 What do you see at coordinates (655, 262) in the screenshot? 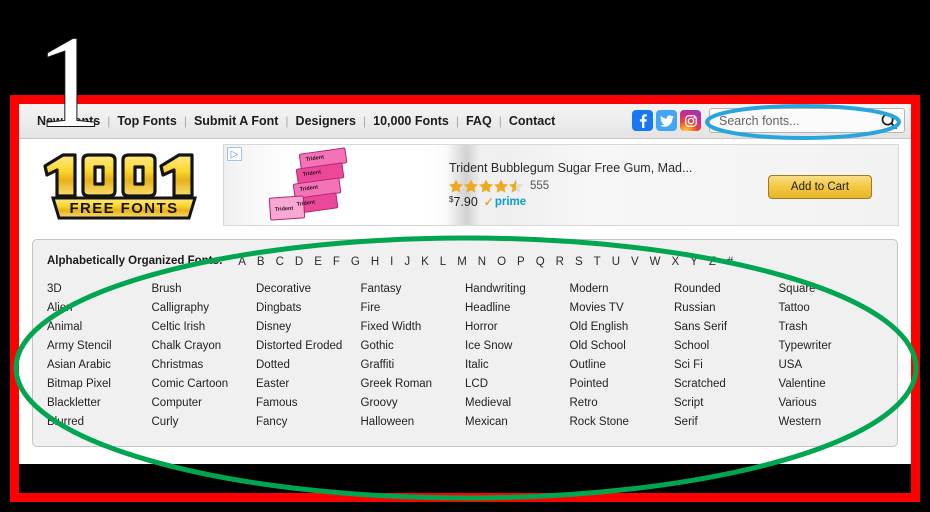
I see `alphabet-link-w: W` at bounding box center [655, 262].